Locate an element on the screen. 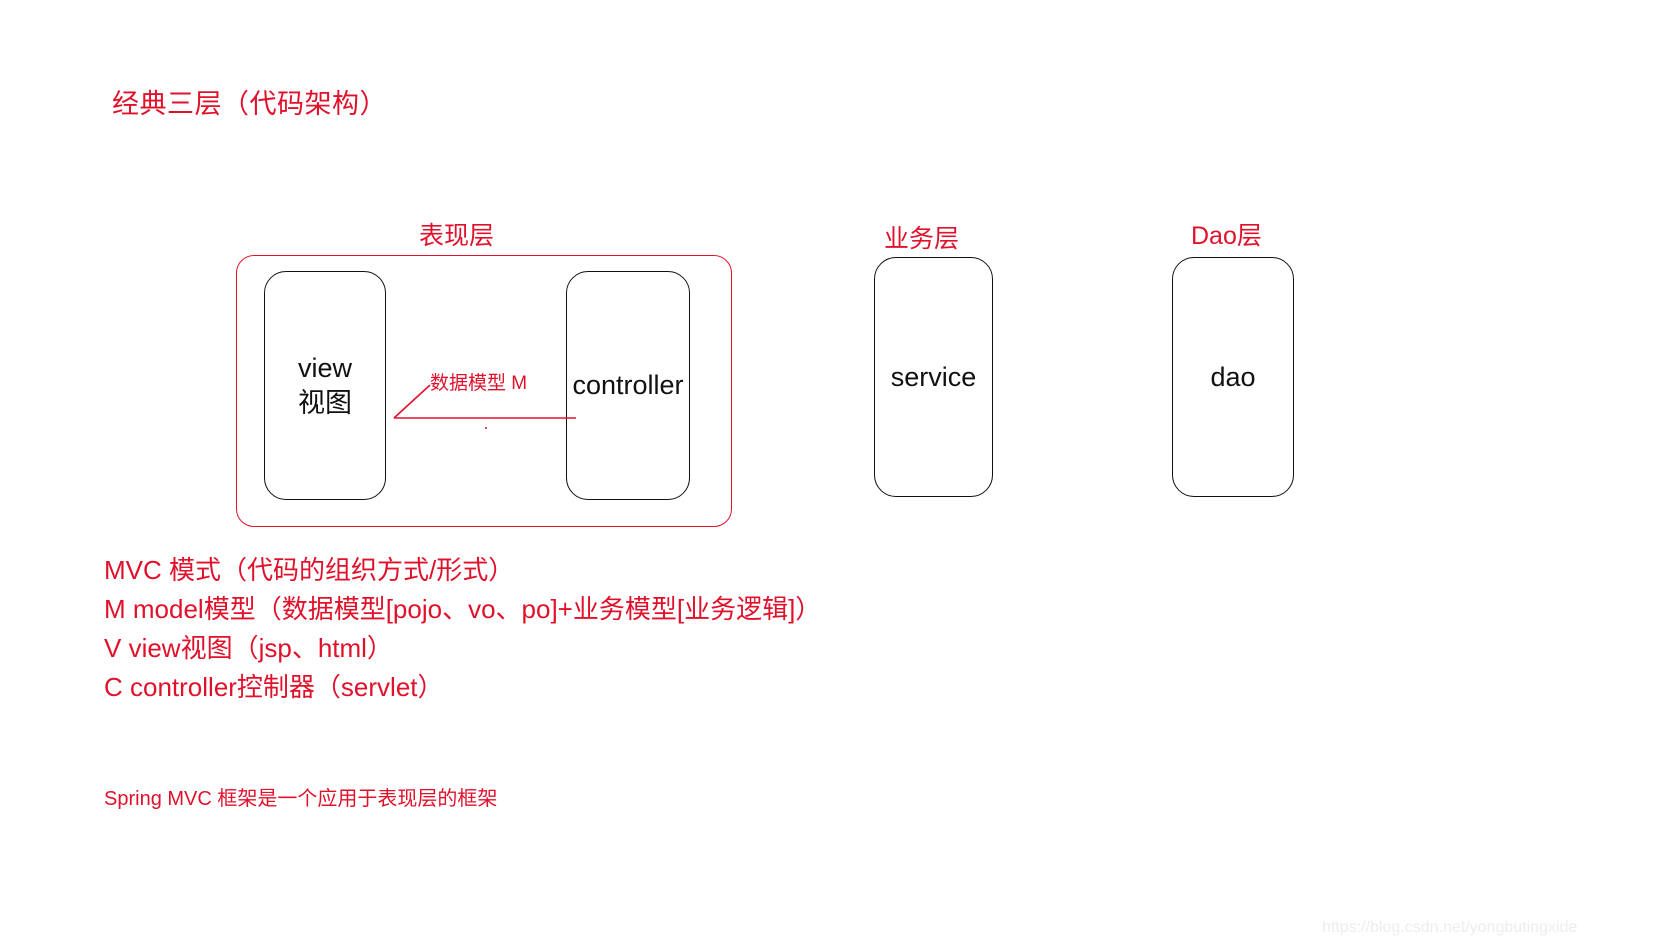 This screenshot has height=951, width=1656. watermark: https://blog.csdn.net/yongbutingxide is located at coordinates (1450, 927).